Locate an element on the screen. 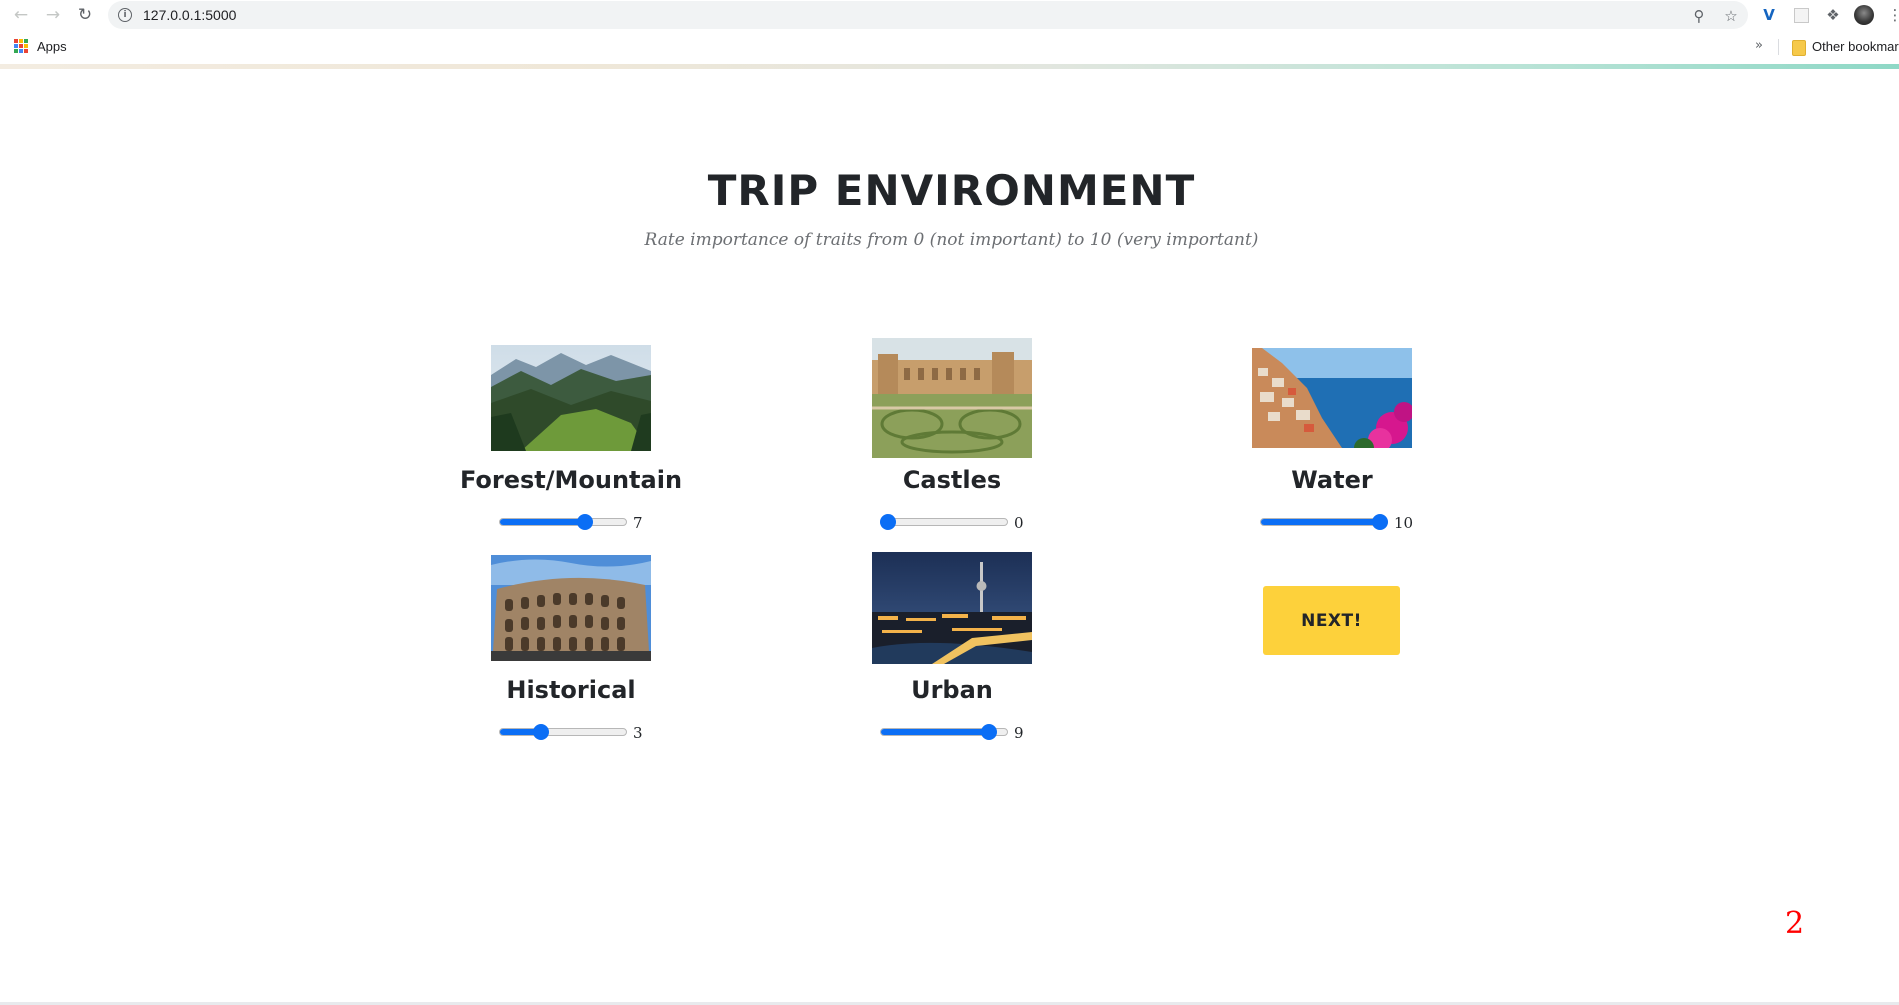  browser-toolbar: ← → ↻ i 127.0.0.1:5000 ⚲ ☆ V ❖ ⋮ is located at coordinates (949, 15).